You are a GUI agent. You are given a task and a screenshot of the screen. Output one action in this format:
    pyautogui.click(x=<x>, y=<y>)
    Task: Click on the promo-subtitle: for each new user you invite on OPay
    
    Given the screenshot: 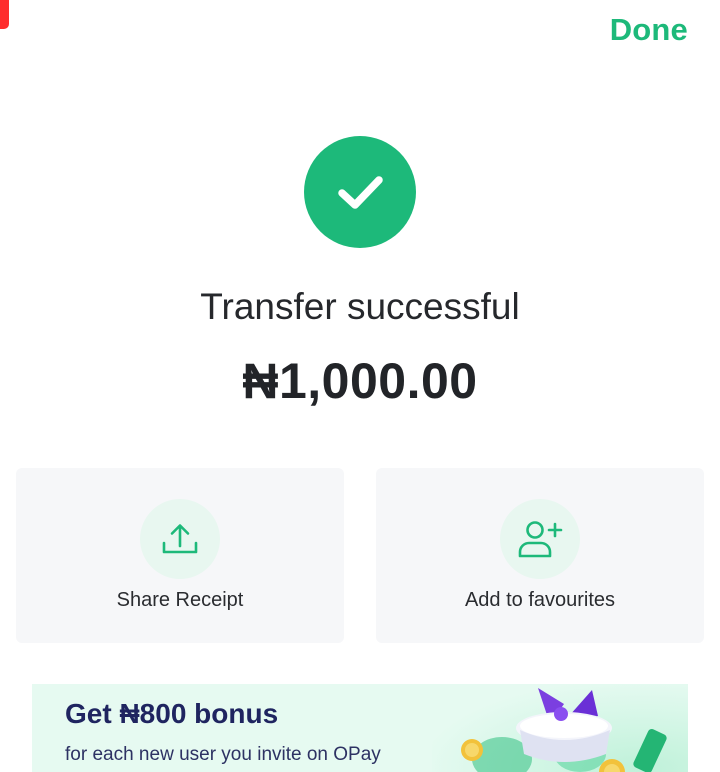 What is the action you would take?
    pyautogui.click(x=223, y=754)
    